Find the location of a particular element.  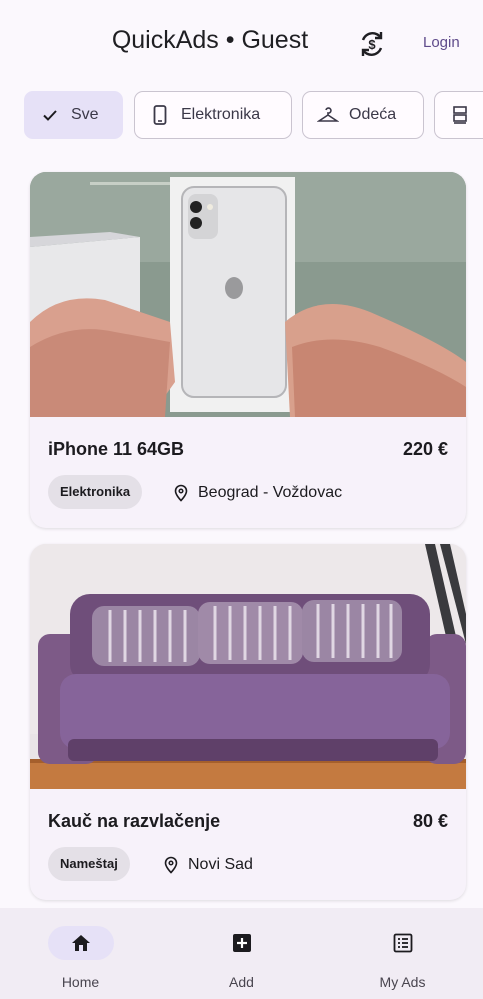

chip-sve: Sve is located at coordinates (73, 115).